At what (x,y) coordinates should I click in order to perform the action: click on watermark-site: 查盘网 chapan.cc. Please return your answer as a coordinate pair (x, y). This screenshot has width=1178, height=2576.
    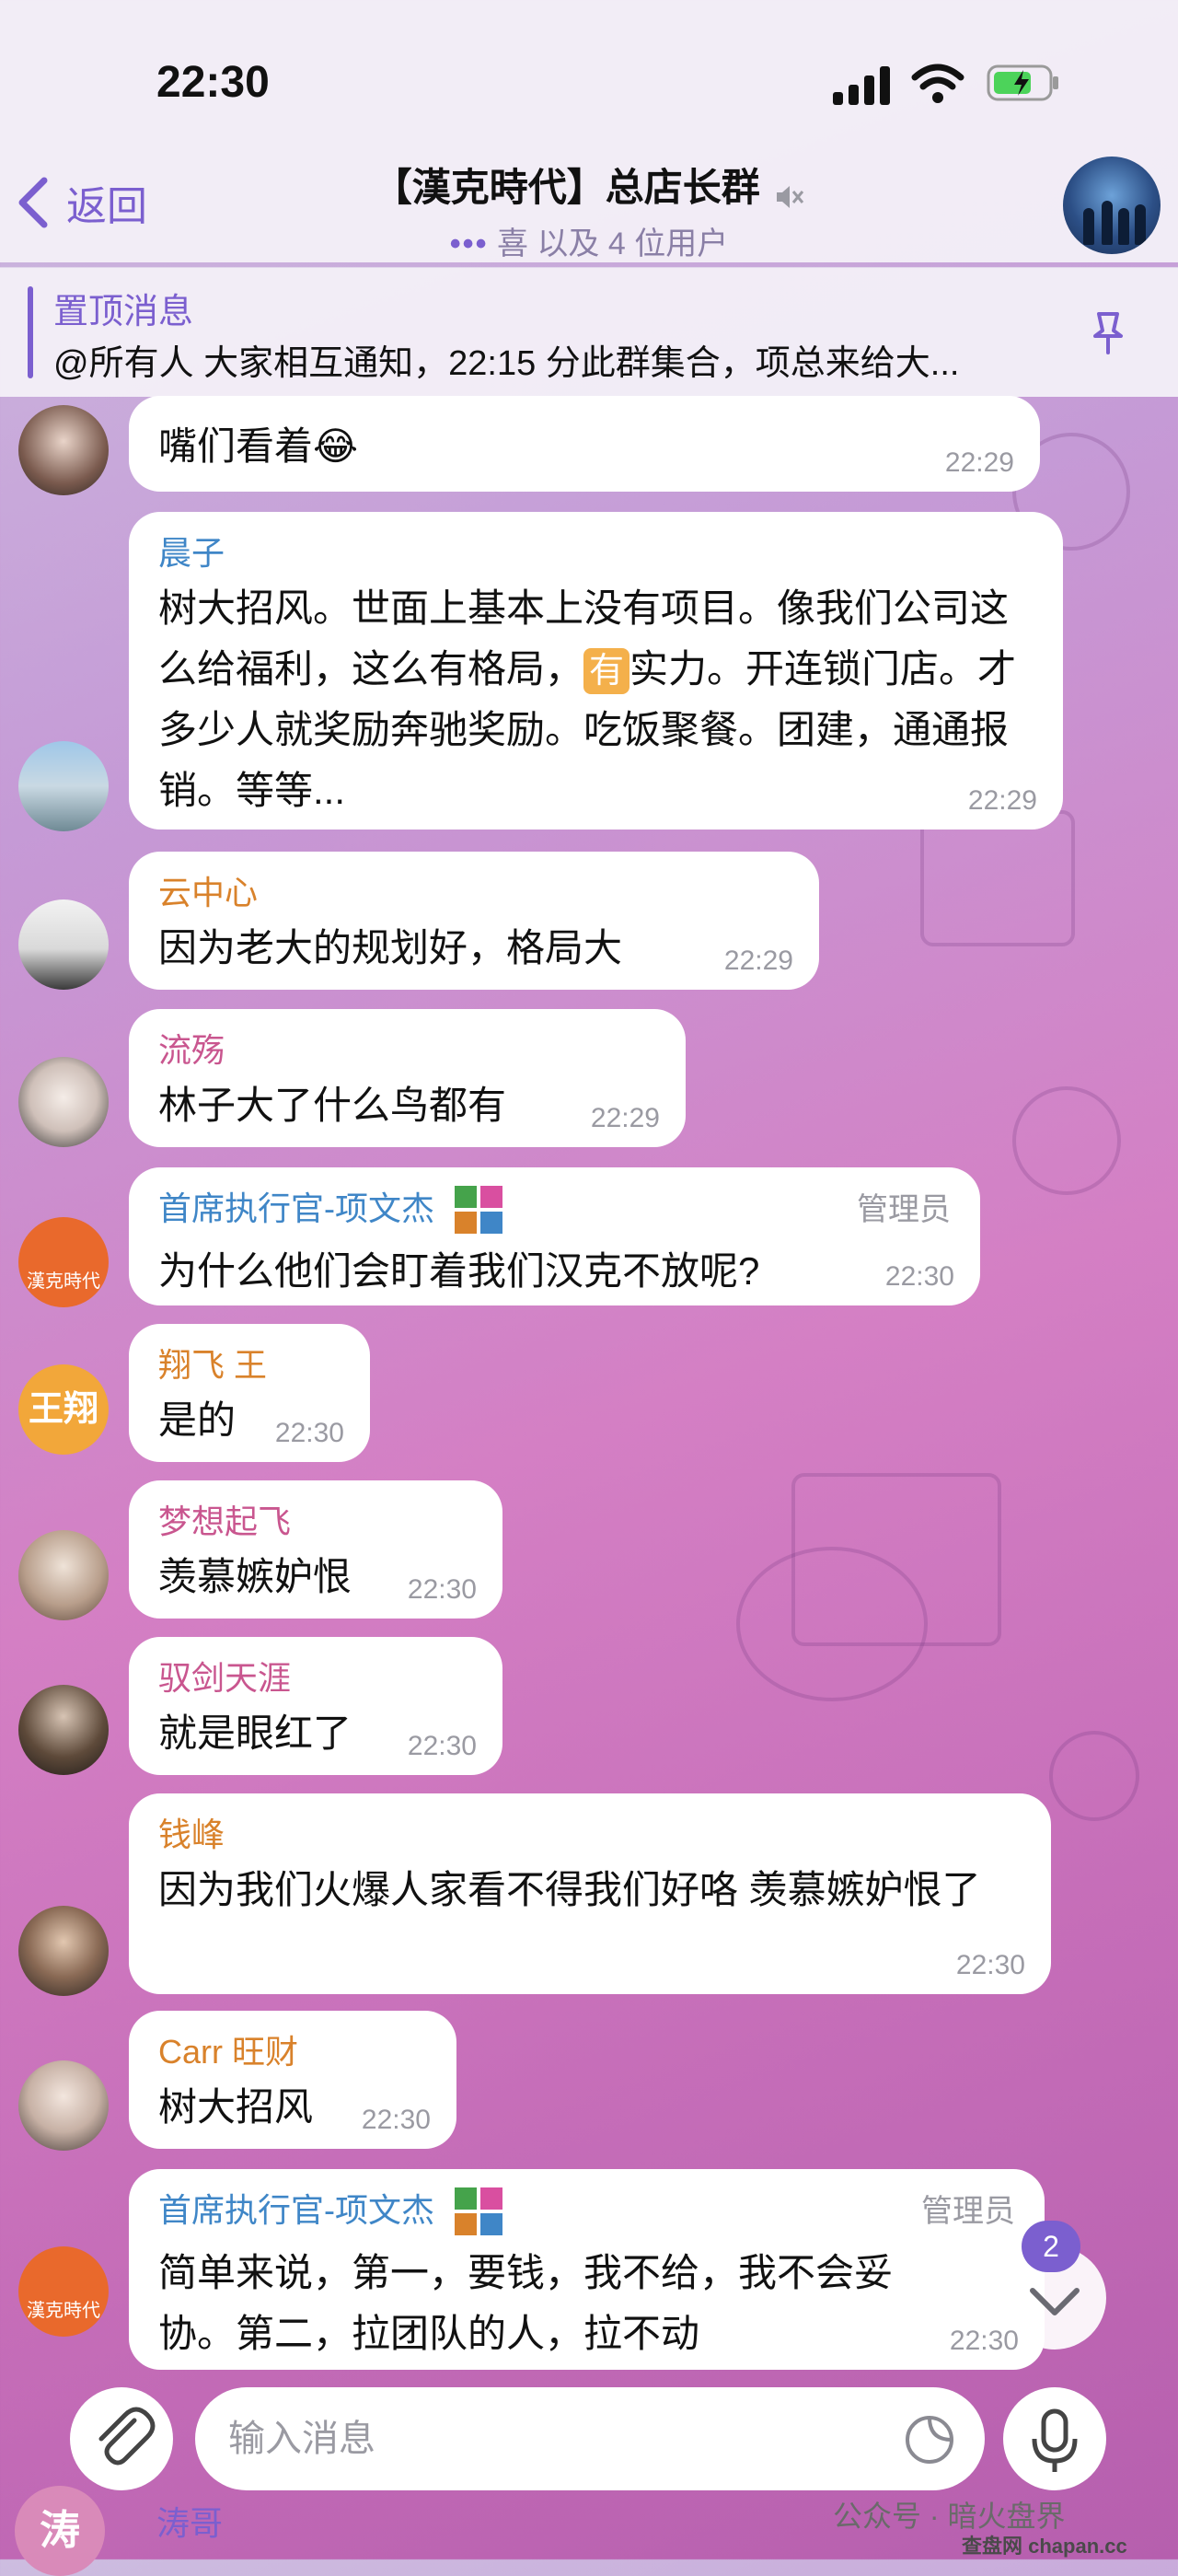
    Looking at the image, I should click on (1044, 2546).